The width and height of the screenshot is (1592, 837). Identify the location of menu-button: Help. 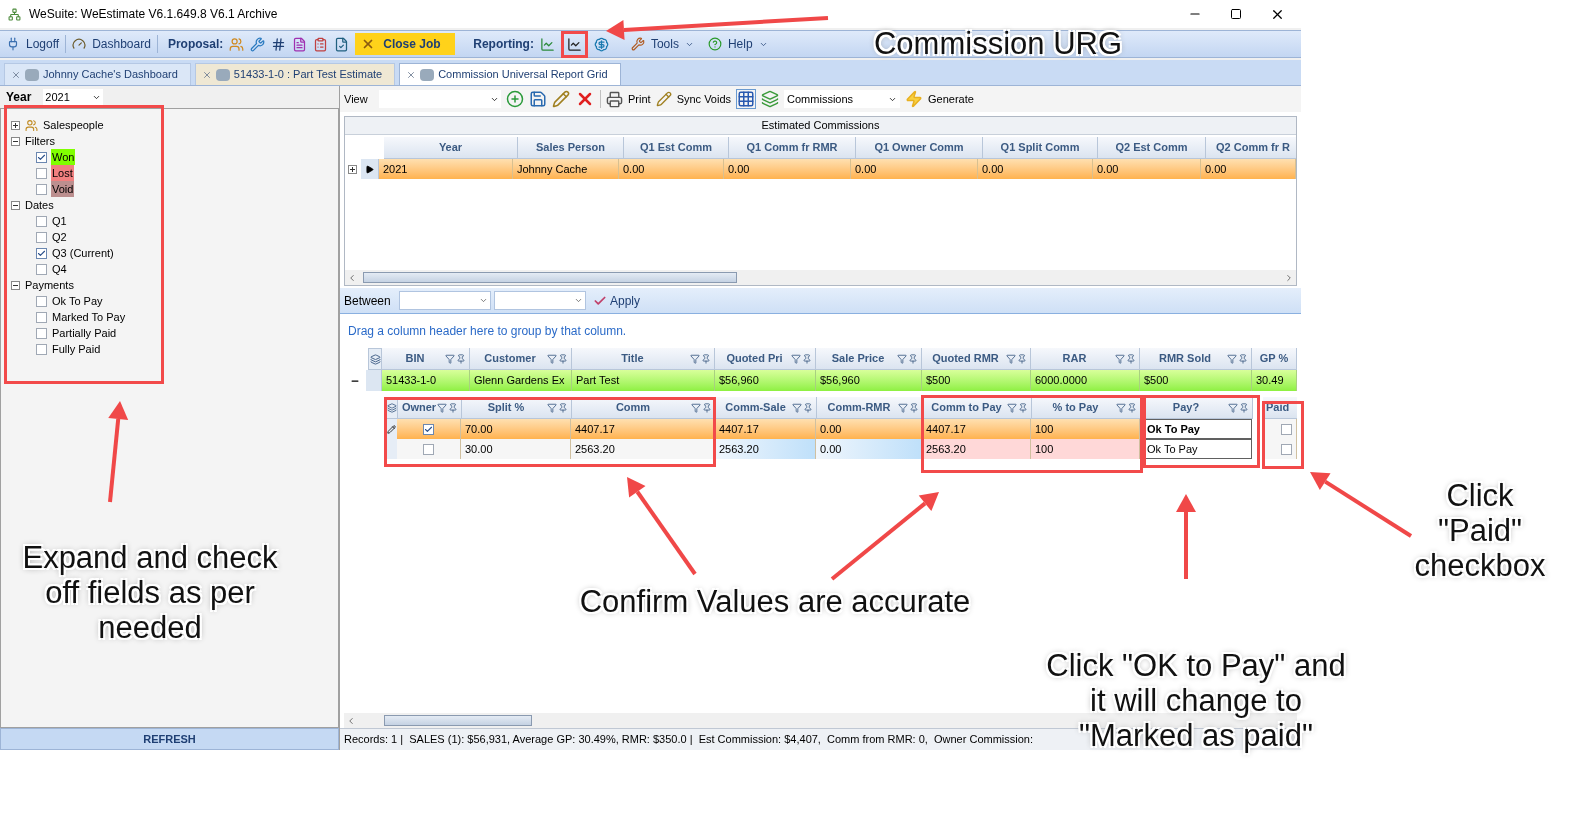
(740, 44).